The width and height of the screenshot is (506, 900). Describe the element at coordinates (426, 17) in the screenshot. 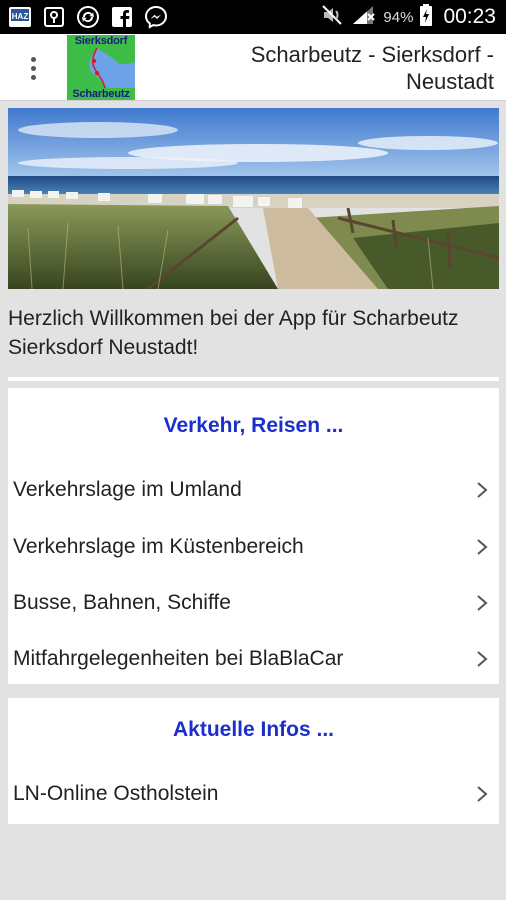

I see `battery-charging-icon` at that location.